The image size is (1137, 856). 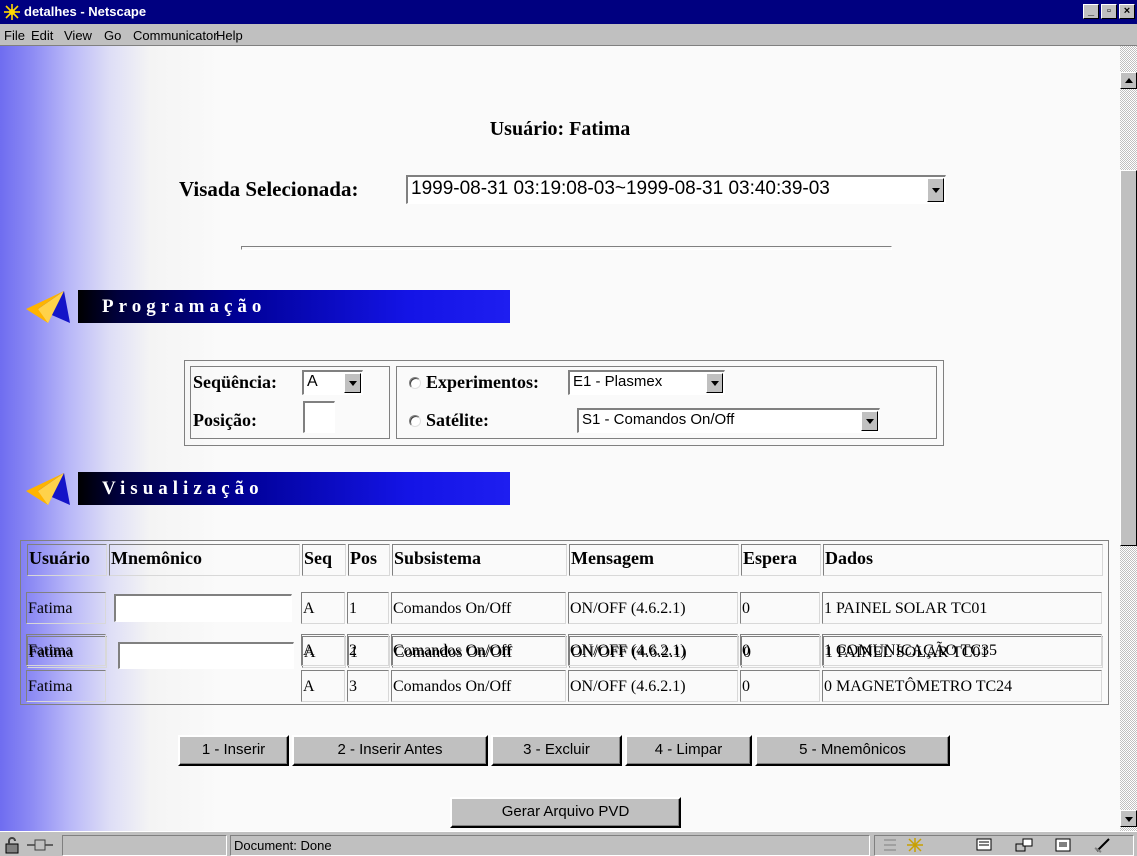 I want to click on window-title: detalhes - Netscape, so click(x=85, y=11).